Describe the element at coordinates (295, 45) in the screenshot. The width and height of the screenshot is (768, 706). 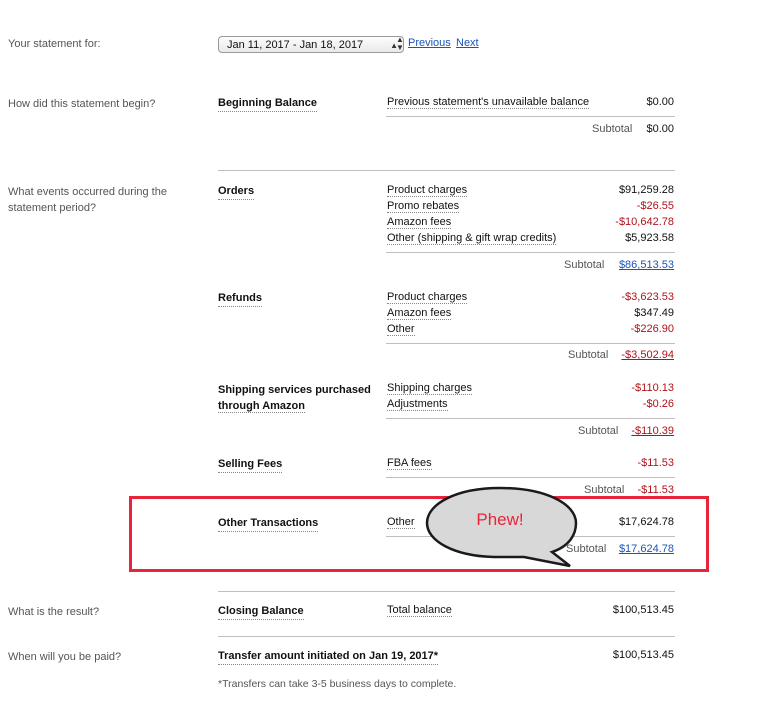
I see `date-range-value: Jan 11, 2017 - Jan 18, 2017` at that location.